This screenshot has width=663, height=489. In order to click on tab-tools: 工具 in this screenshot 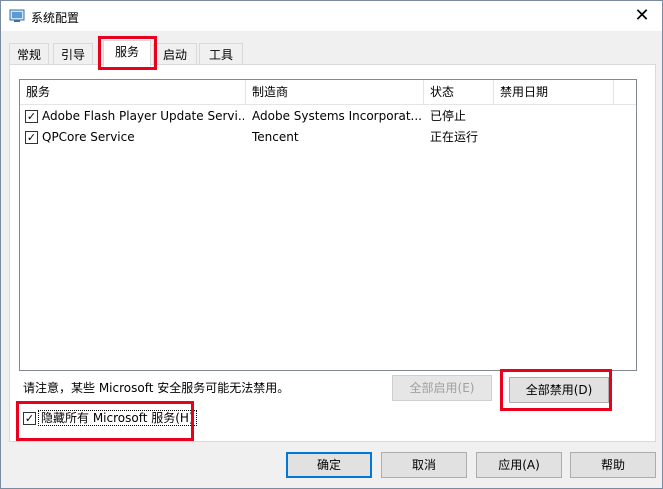, I will do `click(221, 54)`.